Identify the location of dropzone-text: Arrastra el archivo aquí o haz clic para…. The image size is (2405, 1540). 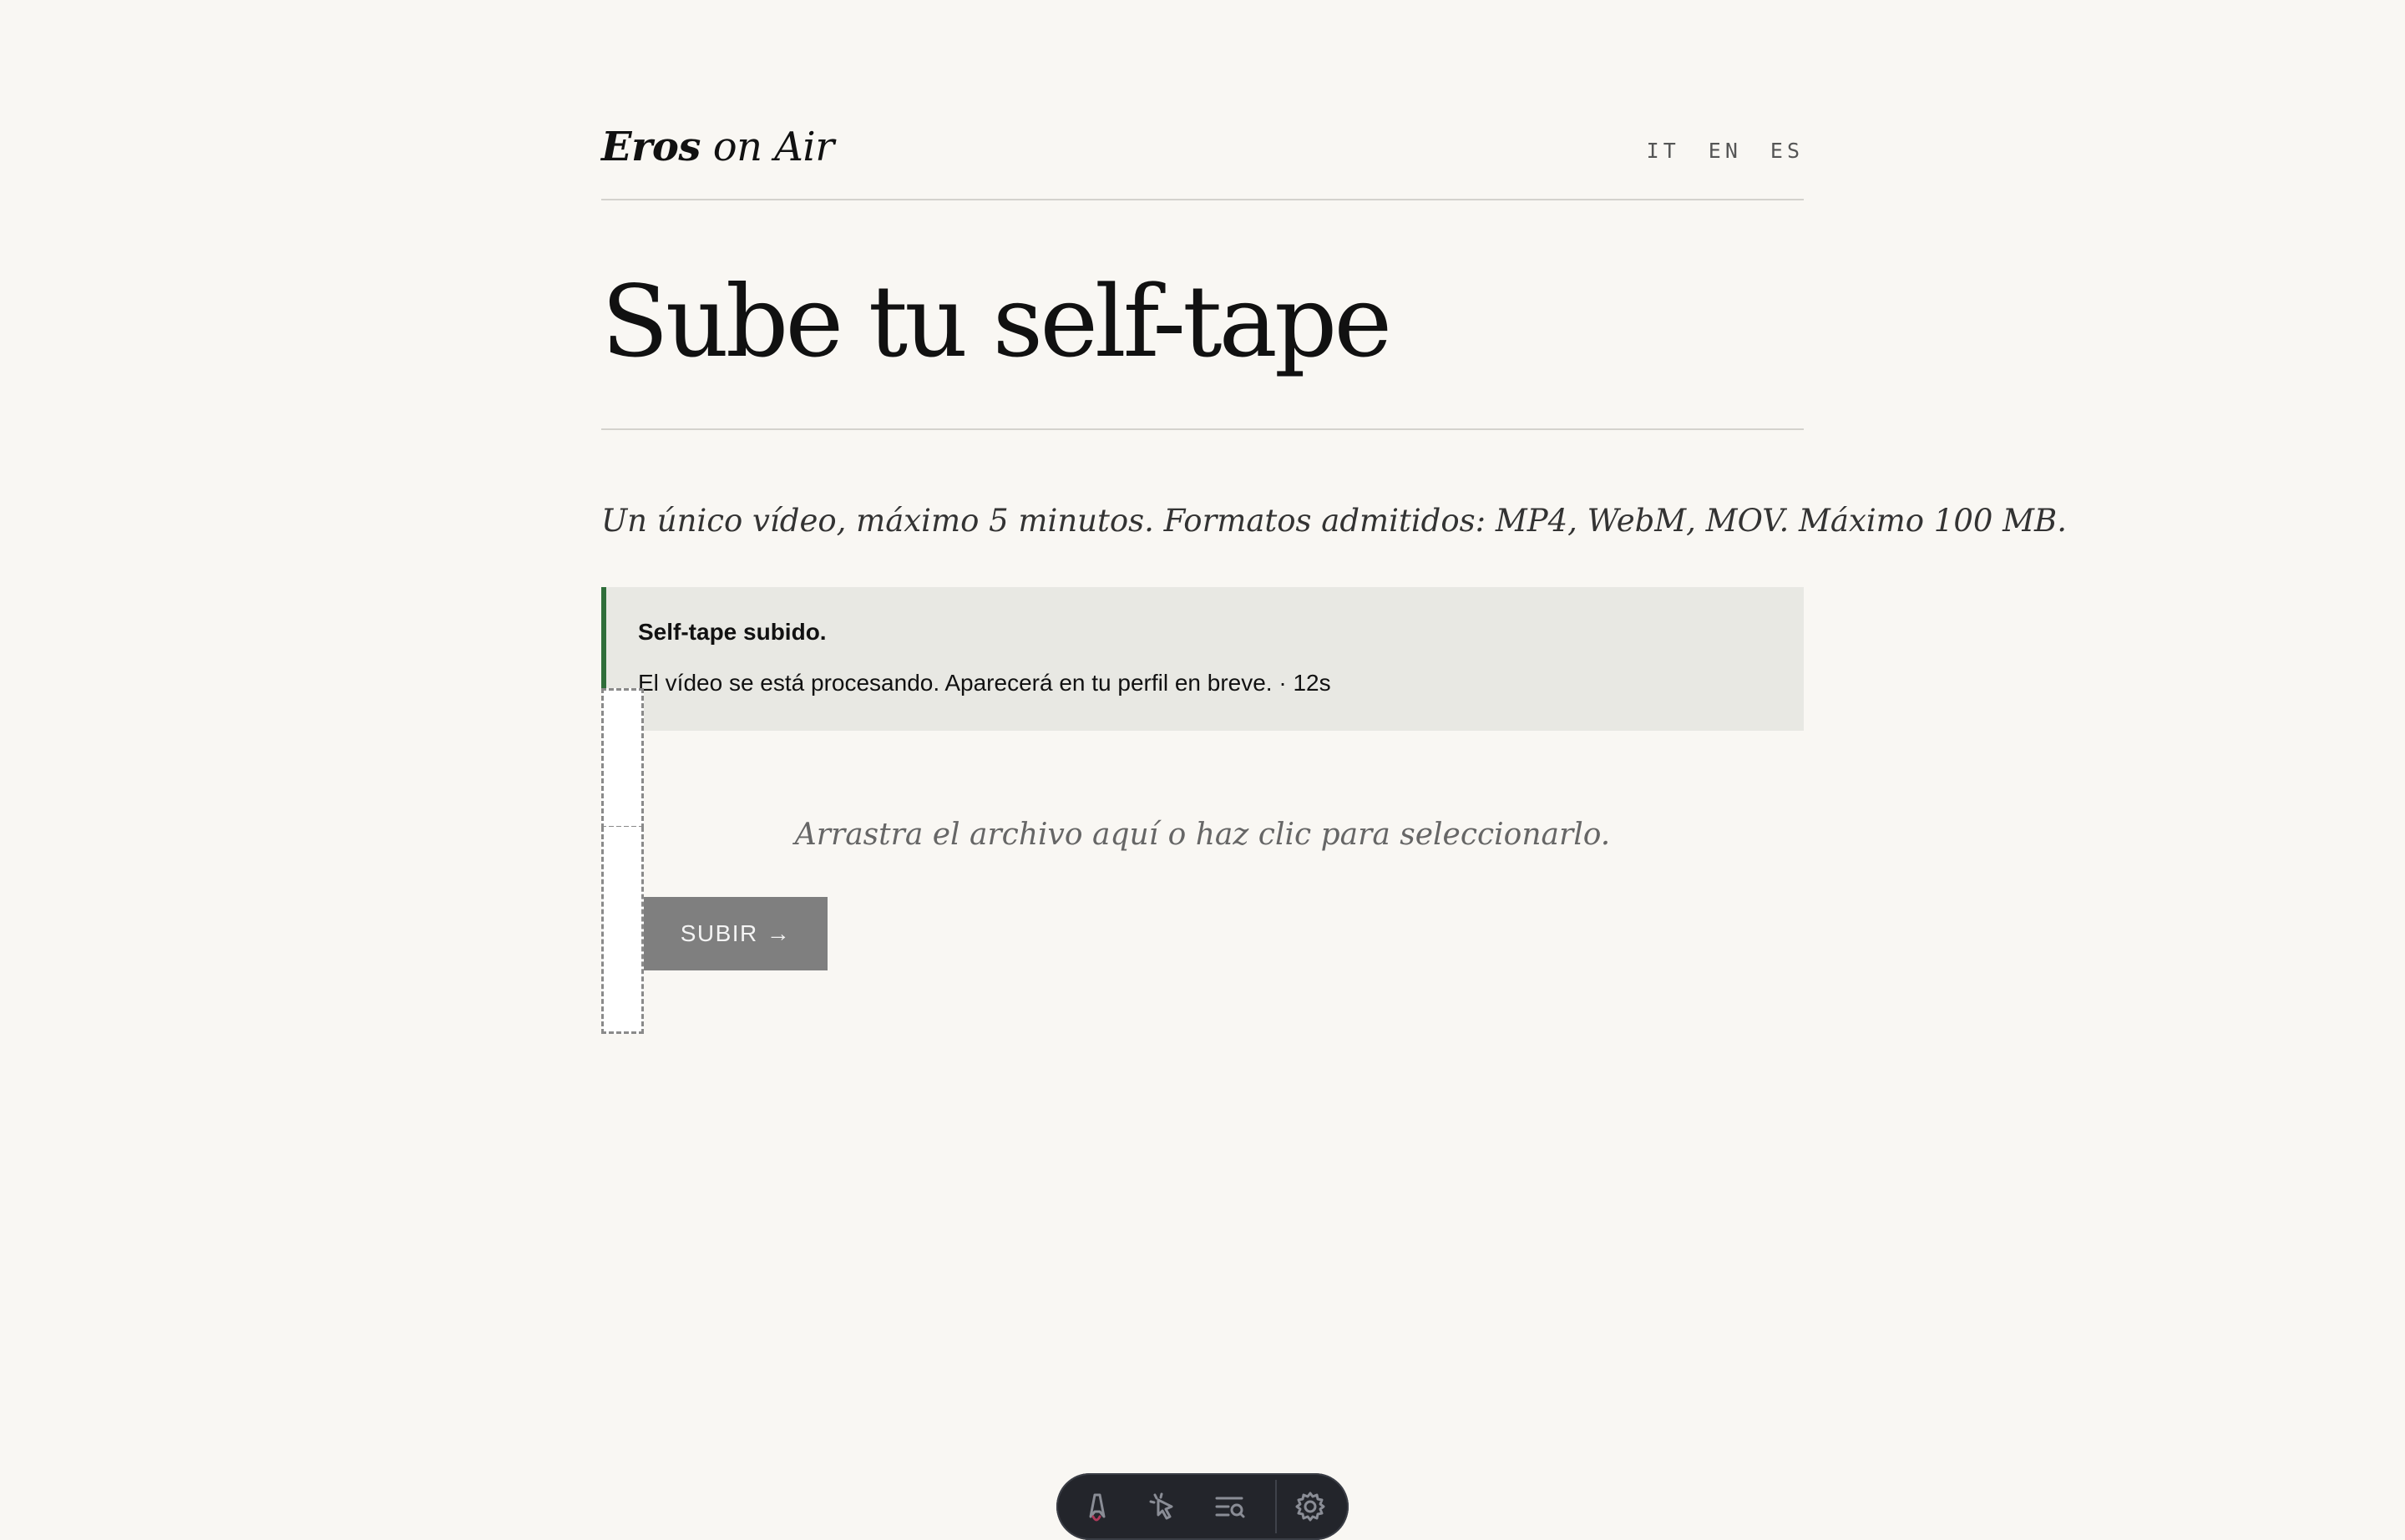
(1202, 835).